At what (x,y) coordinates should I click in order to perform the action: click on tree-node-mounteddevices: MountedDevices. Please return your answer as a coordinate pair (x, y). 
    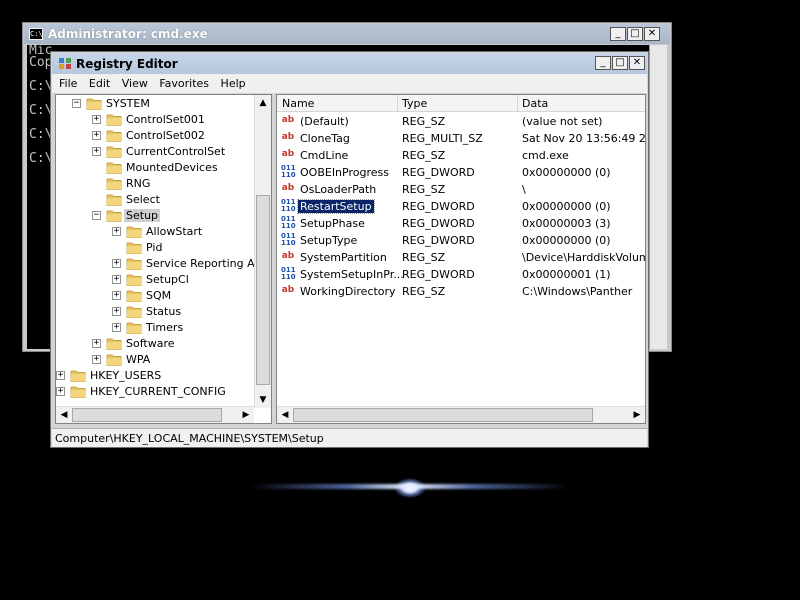
    Looking at the image, I should click on (181, 168).